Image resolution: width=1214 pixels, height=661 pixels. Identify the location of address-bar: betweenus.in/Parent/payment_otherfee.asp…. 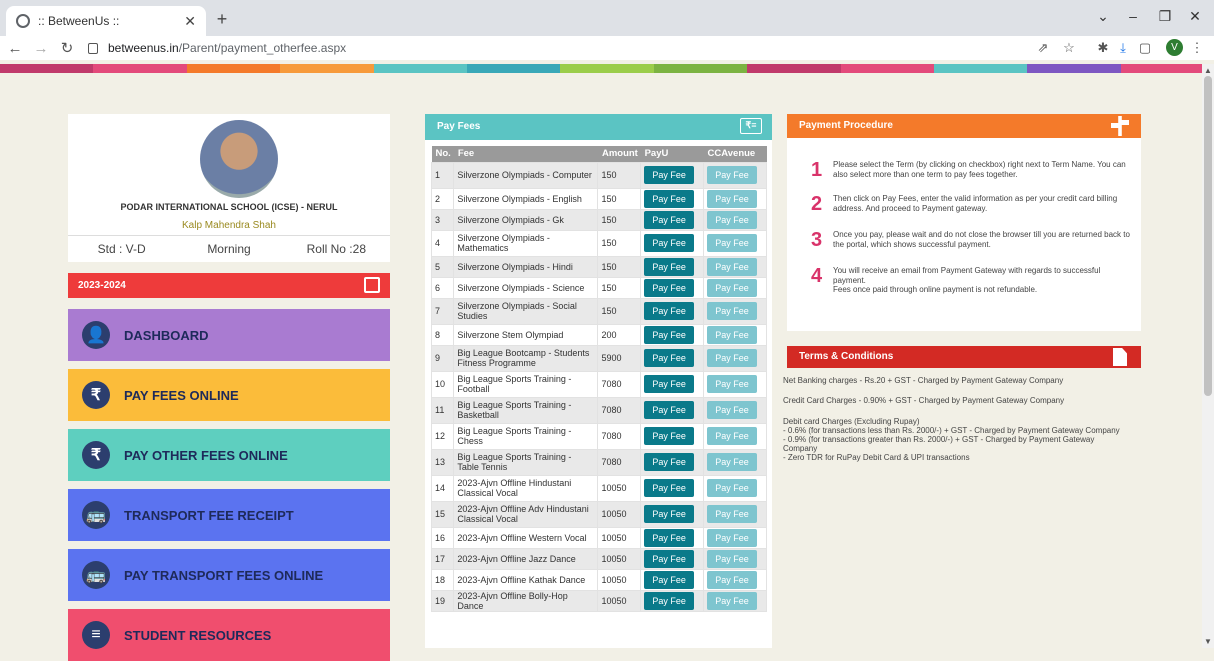
(643, 48).